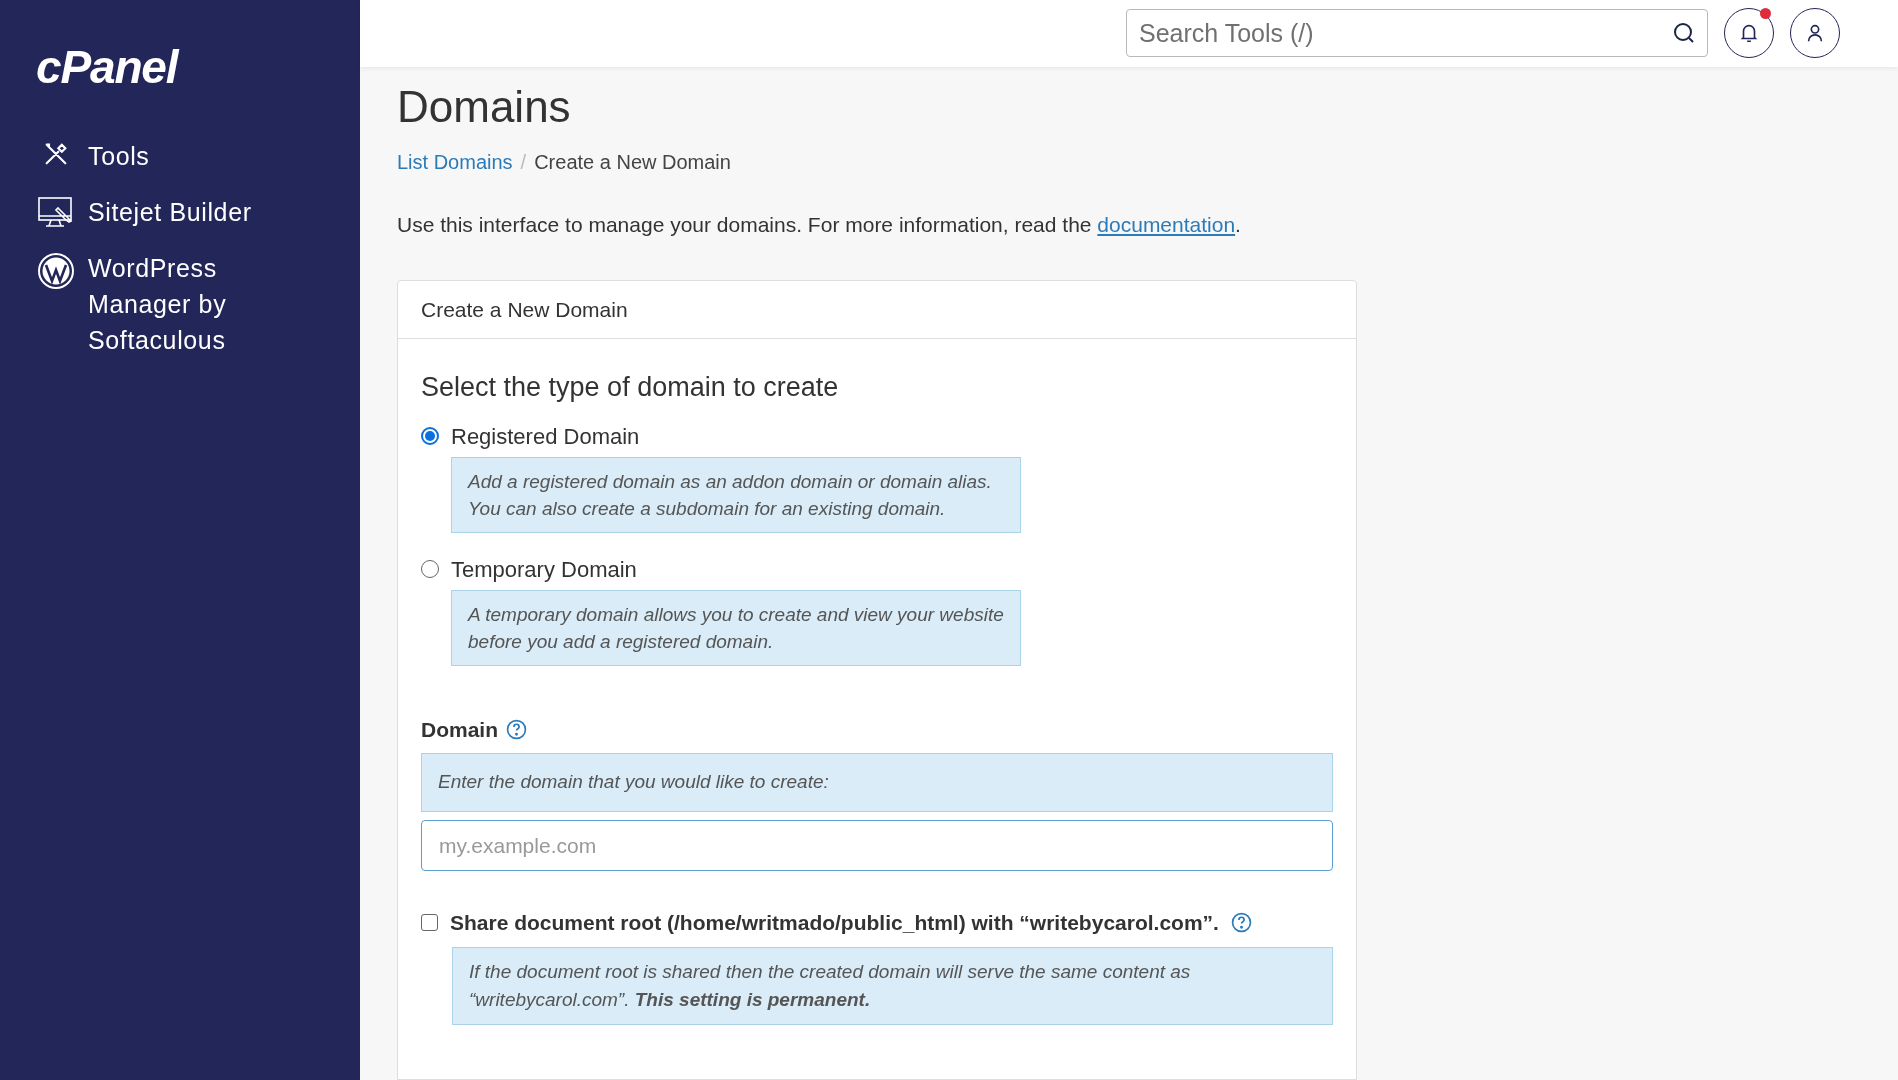  What do you see at coordinates (180, 212) in the screenshot?
I see `sidebar-item: Sitejet Builder` at bounding box center [180, 212].